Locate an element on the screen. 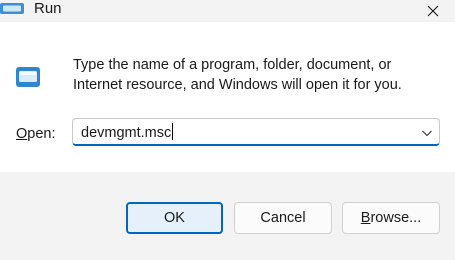  title-bar: Run is located at coordinates (227, 11).